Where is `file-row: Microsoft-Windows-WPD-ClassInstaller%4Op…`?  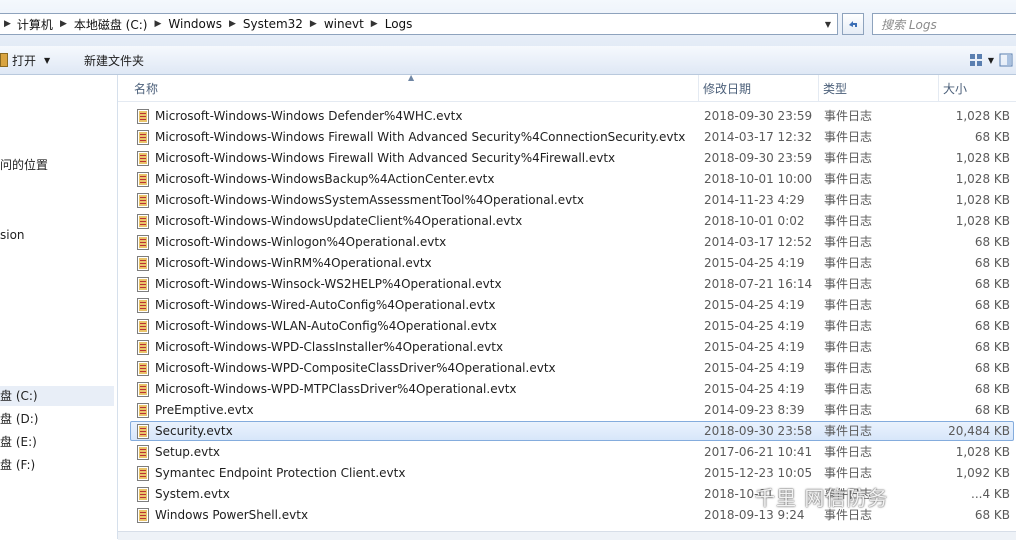
file-row: Microsoft-Windows-WPD-ClassInstaller%4Op… is located at coordinates (567, 347).